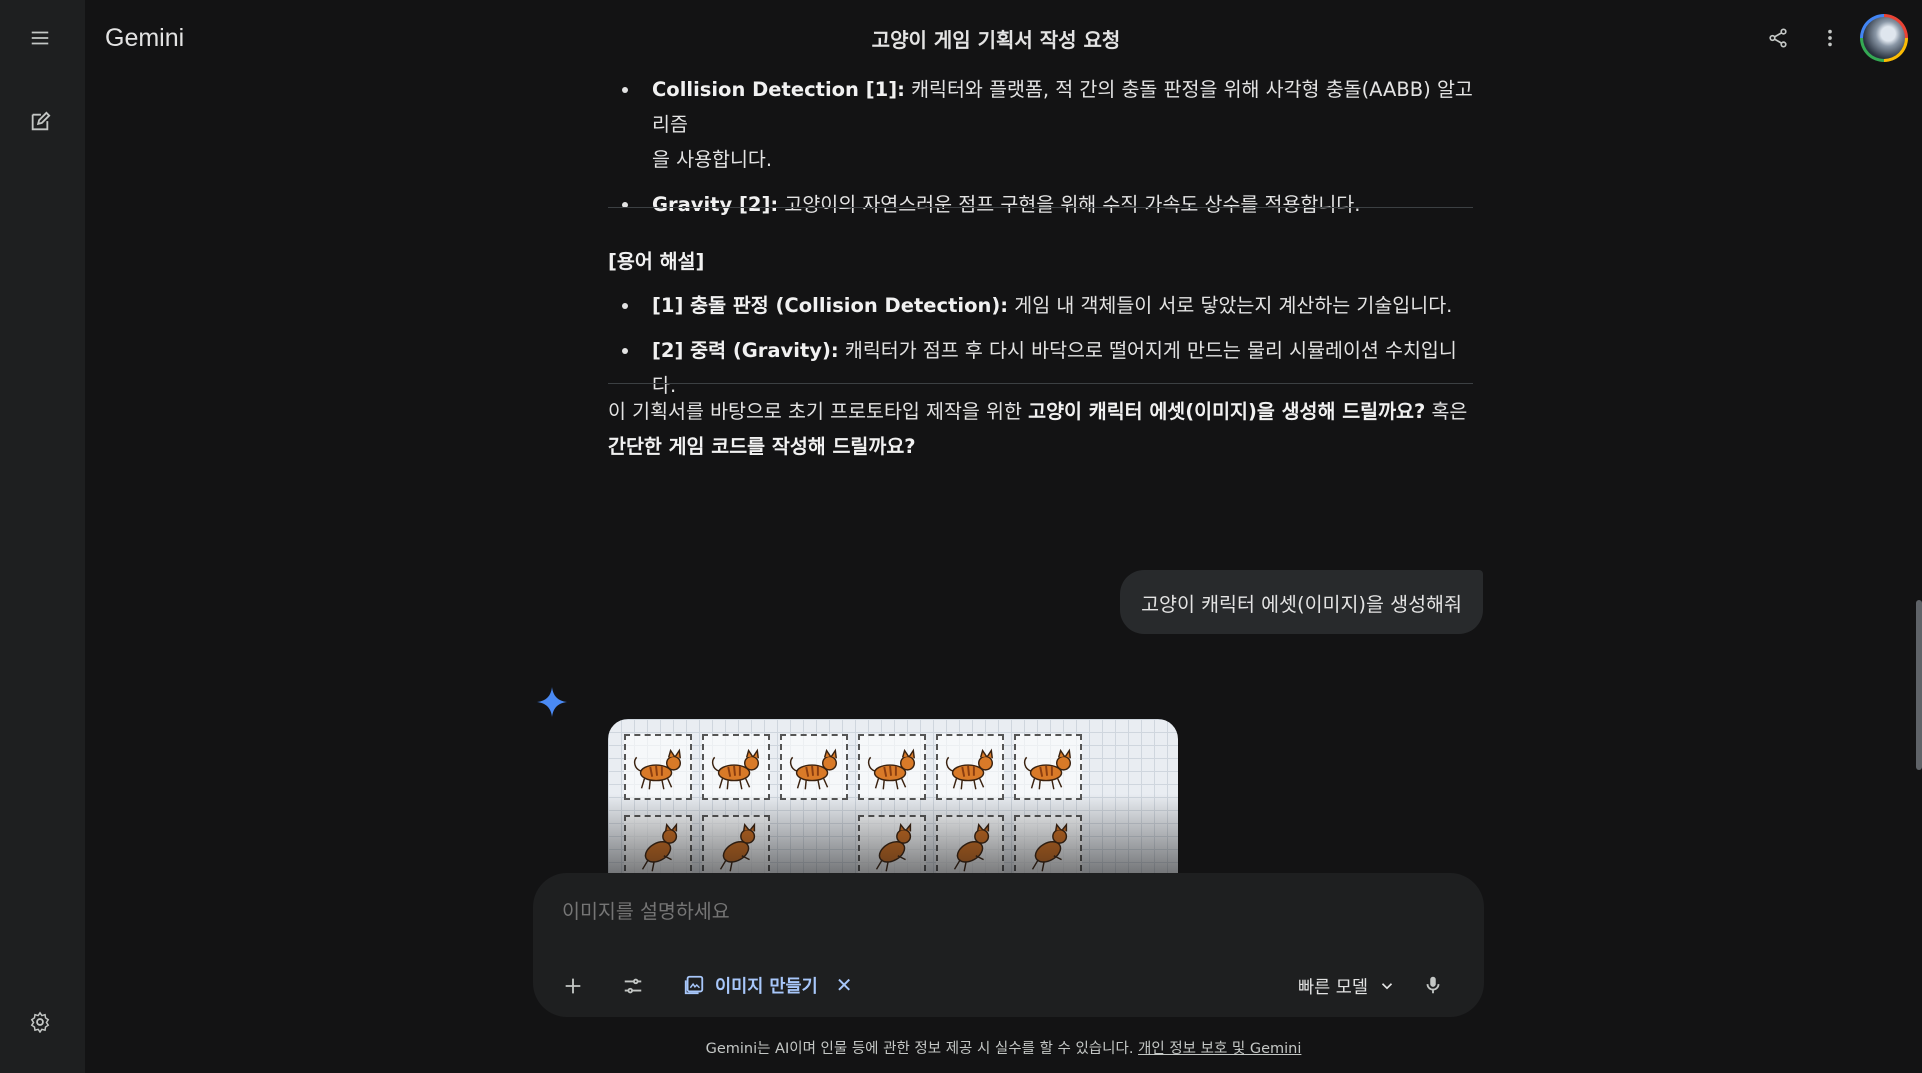 Image resolution: width=1922 pixels, height=1073 pixels. I want to click on avatar-image, so click(1884, 38).